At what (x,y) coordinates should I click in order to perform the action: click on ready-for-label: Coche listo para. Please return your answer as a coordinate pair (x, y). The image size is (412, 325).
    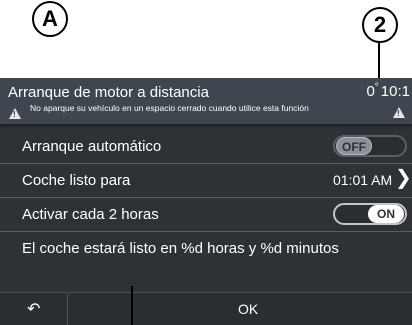
    Looking at the image, I should click on (76, 180).